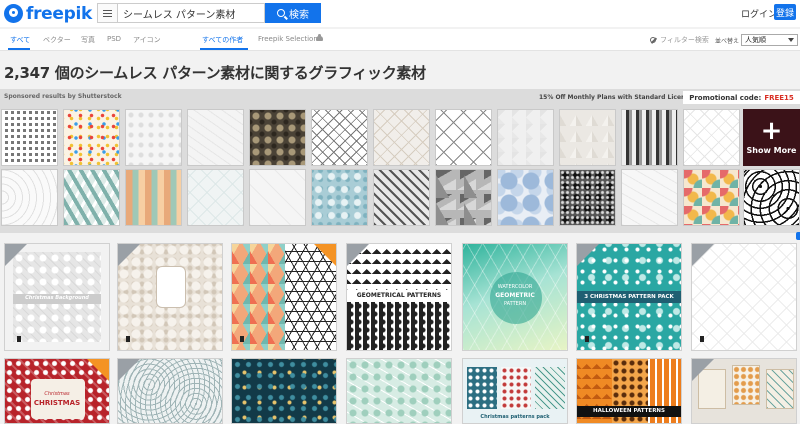  What do you see at coordinates (400, 13) in the screenshot?
I see `top-header: freepik 検索 ログイン 登録` at bounding box center [400, 13].